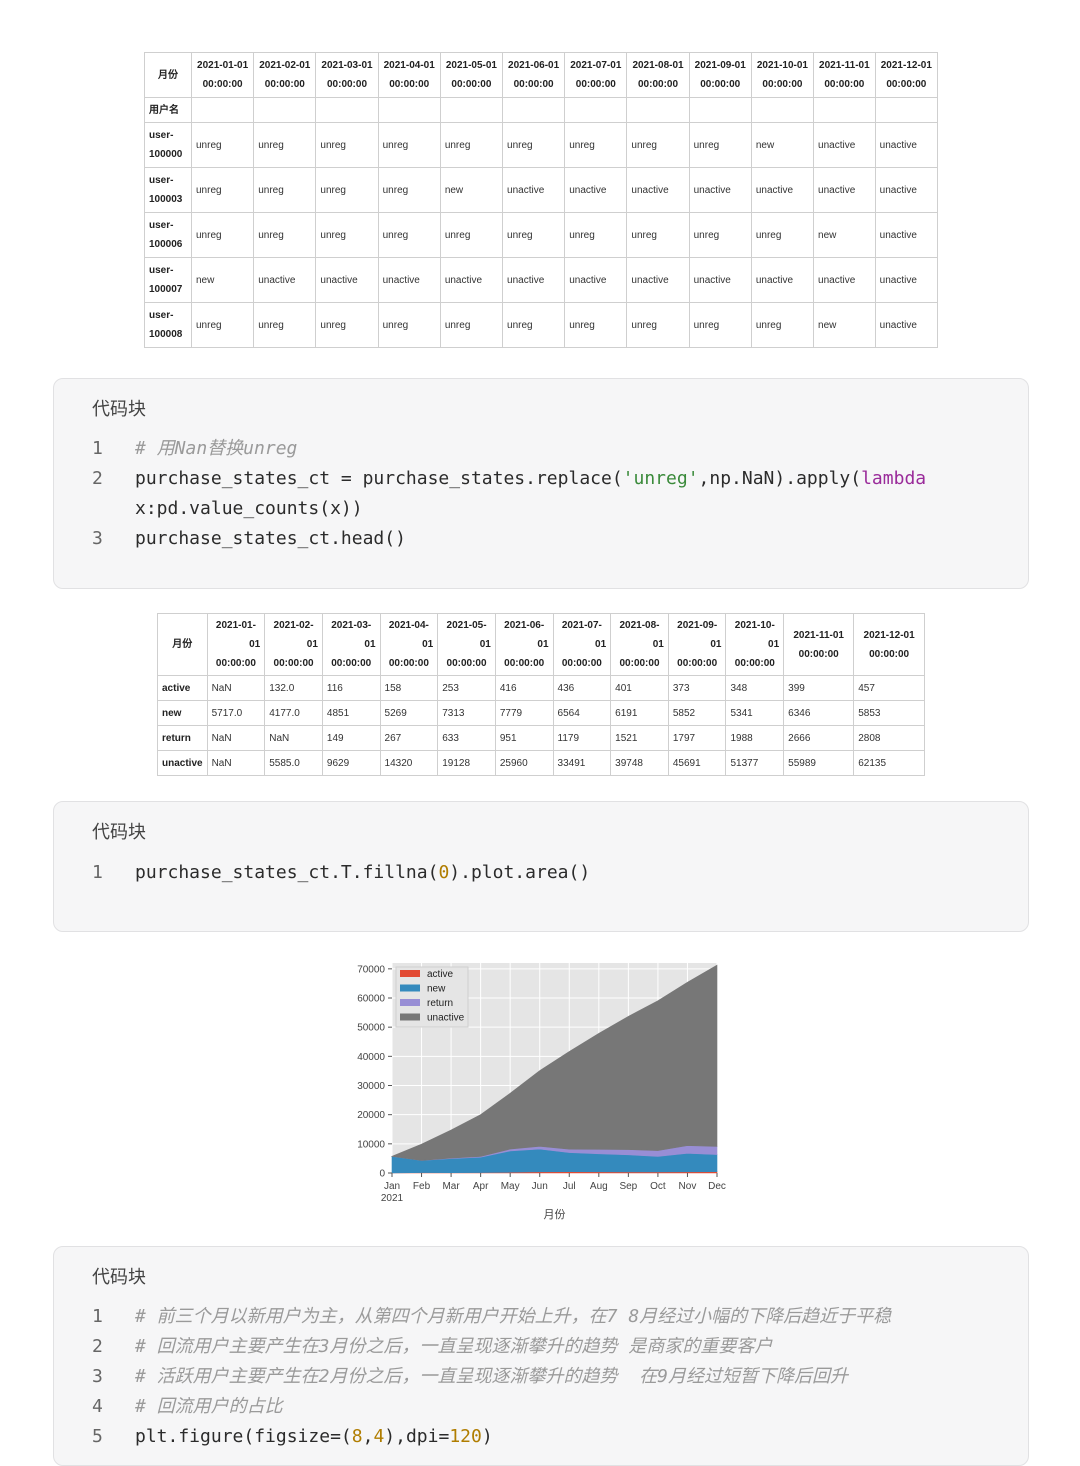 This screenshot has width=1080, height=1466. What do you see at coordinates (168, 325) in the screenshot?
I see `row-index: user- 100008` at bounding box center [168, 325].